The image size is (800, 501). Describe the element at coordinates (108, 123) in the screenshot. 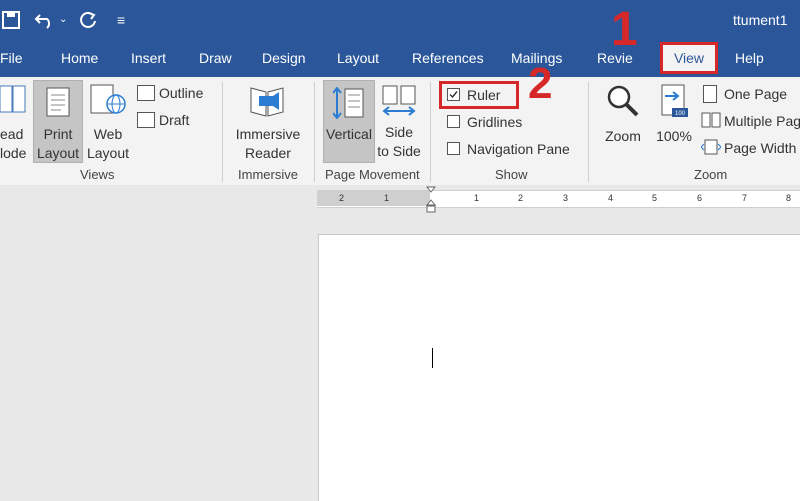

I see `web-layout-button: Web Layout` at that location.